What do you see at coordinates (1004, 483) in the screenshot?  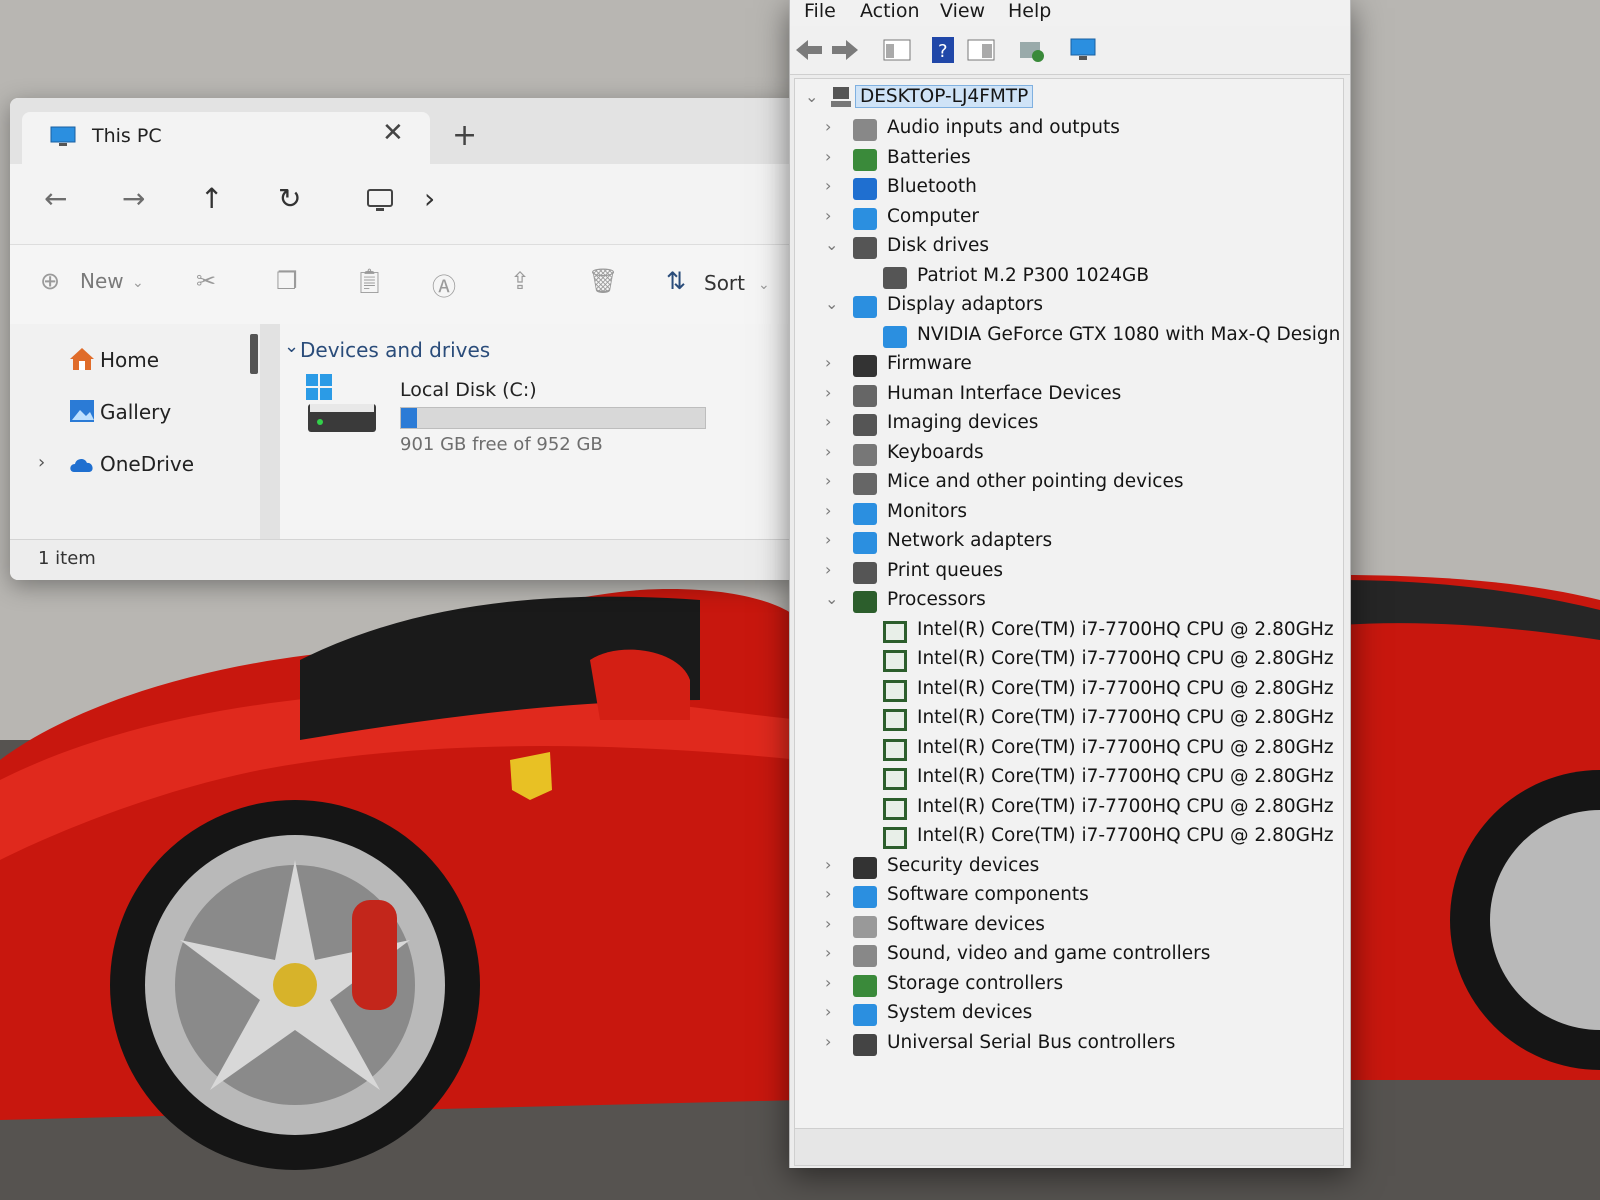 I see `device-category: › Mice and other pointing devices` at bounding box center [1004, 483].